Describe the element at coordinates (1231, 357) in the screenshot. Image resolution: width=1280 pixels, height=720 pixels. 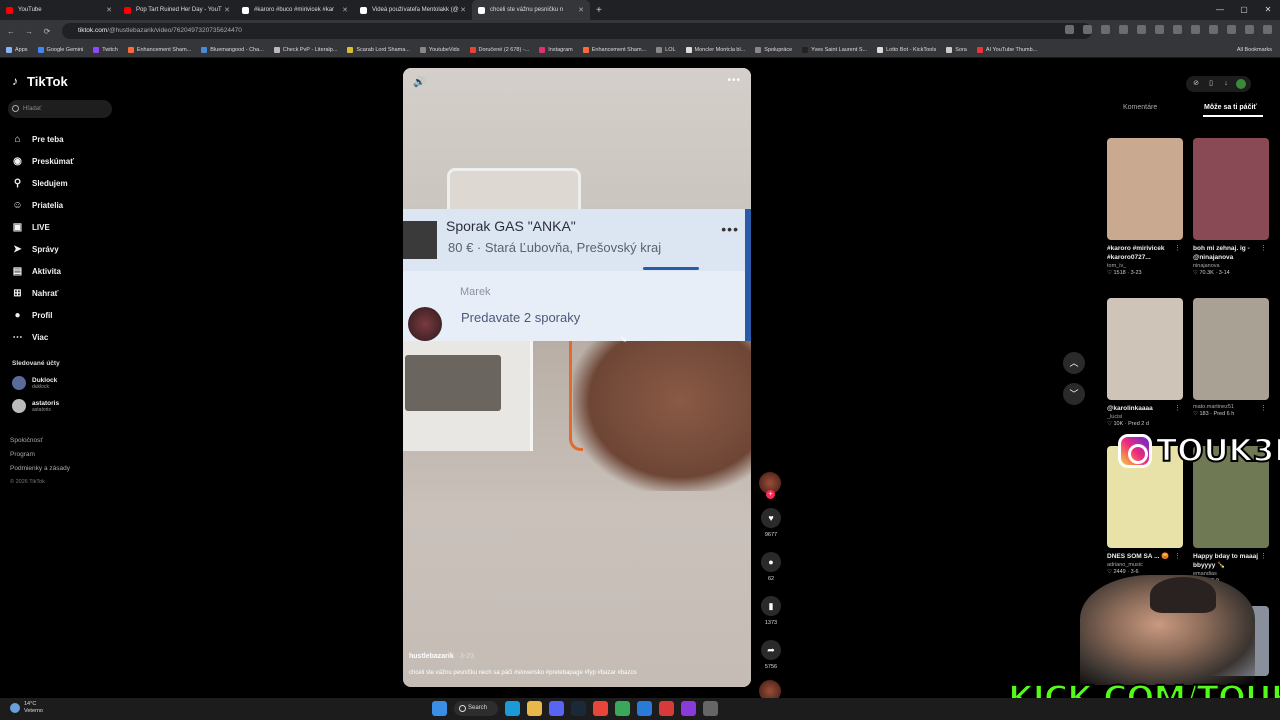
I see `suggested-video-card: mato.martinez51 ♡ 183 · Pred 6 h ⋮` at that location.